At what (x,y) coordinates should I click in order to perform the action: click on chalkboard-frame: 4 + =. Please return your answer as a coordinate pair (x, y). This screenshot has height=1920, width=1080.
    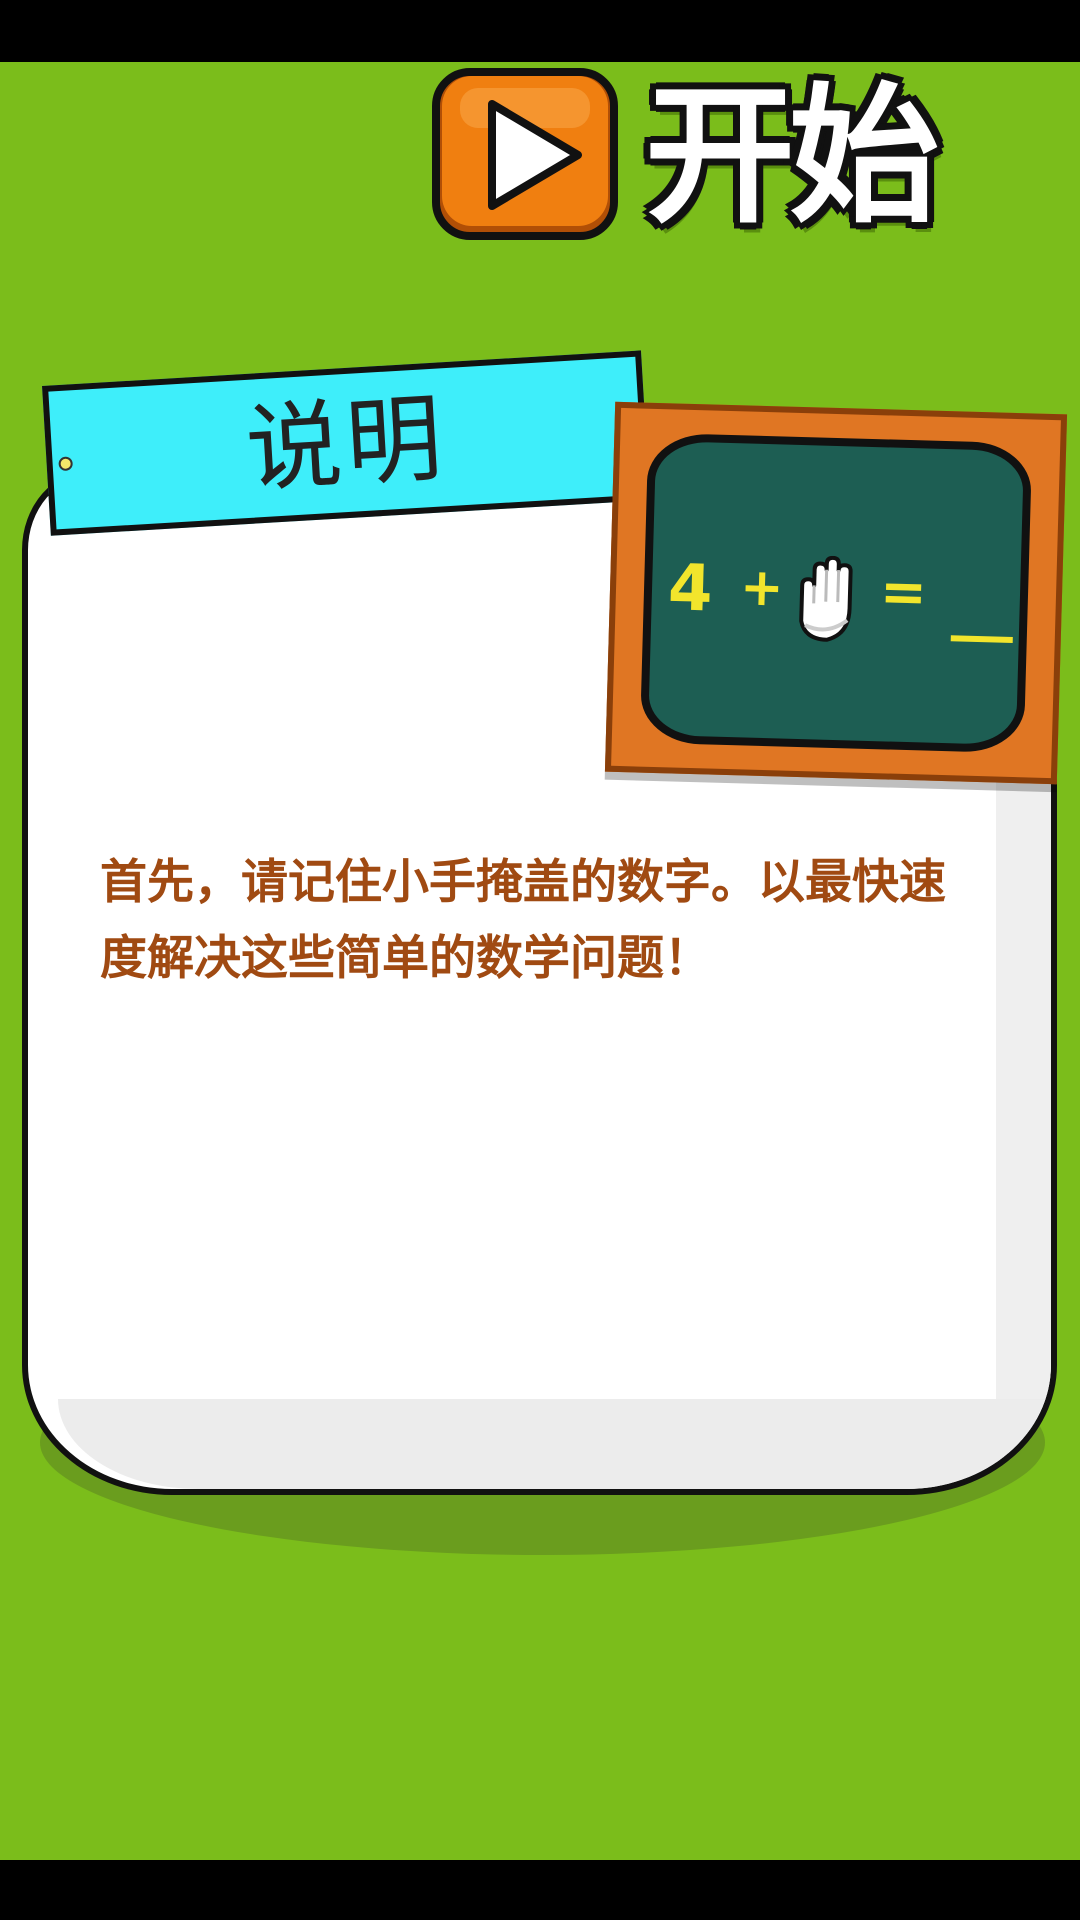
    Looking at the image, I should click on (836, 593).